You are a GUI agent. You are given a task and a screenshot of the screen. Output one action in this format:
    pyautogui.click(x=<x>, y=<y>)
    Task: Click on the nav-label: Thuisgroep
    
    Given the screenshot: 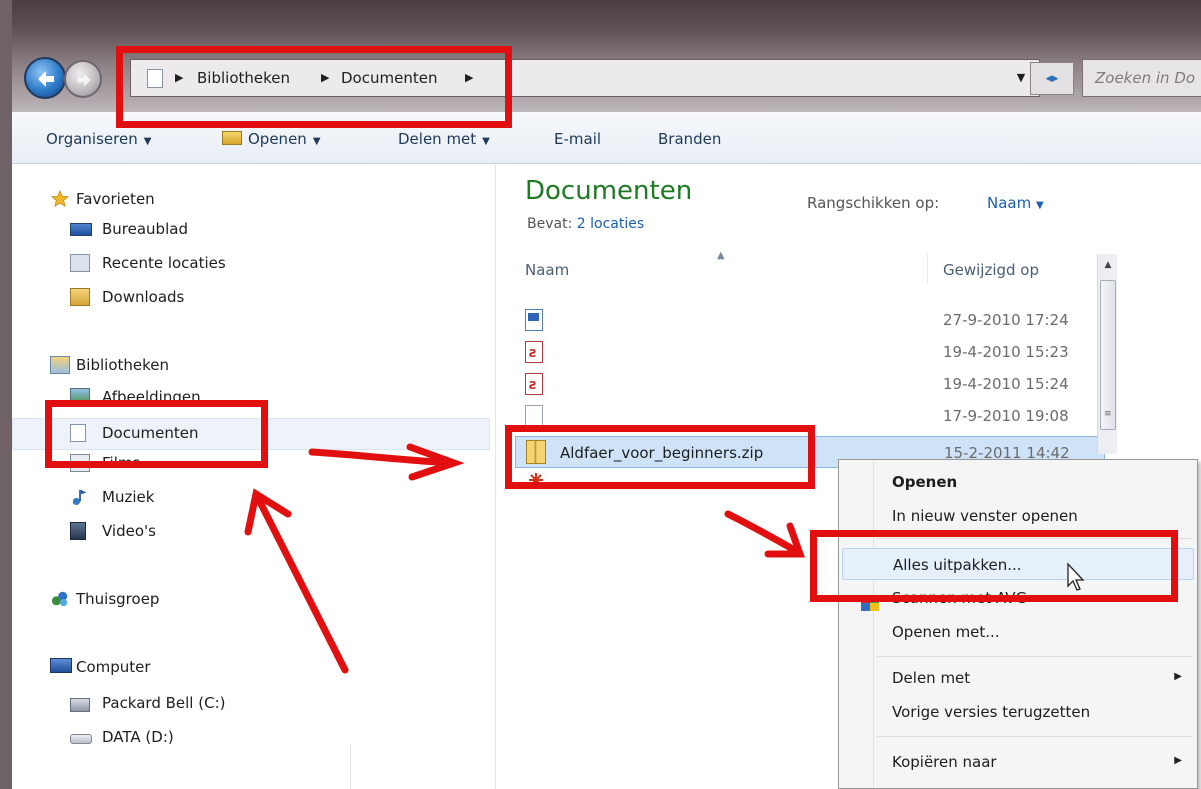 What is the action you would take?
    pyautogui.click(x=118, y=599)
    